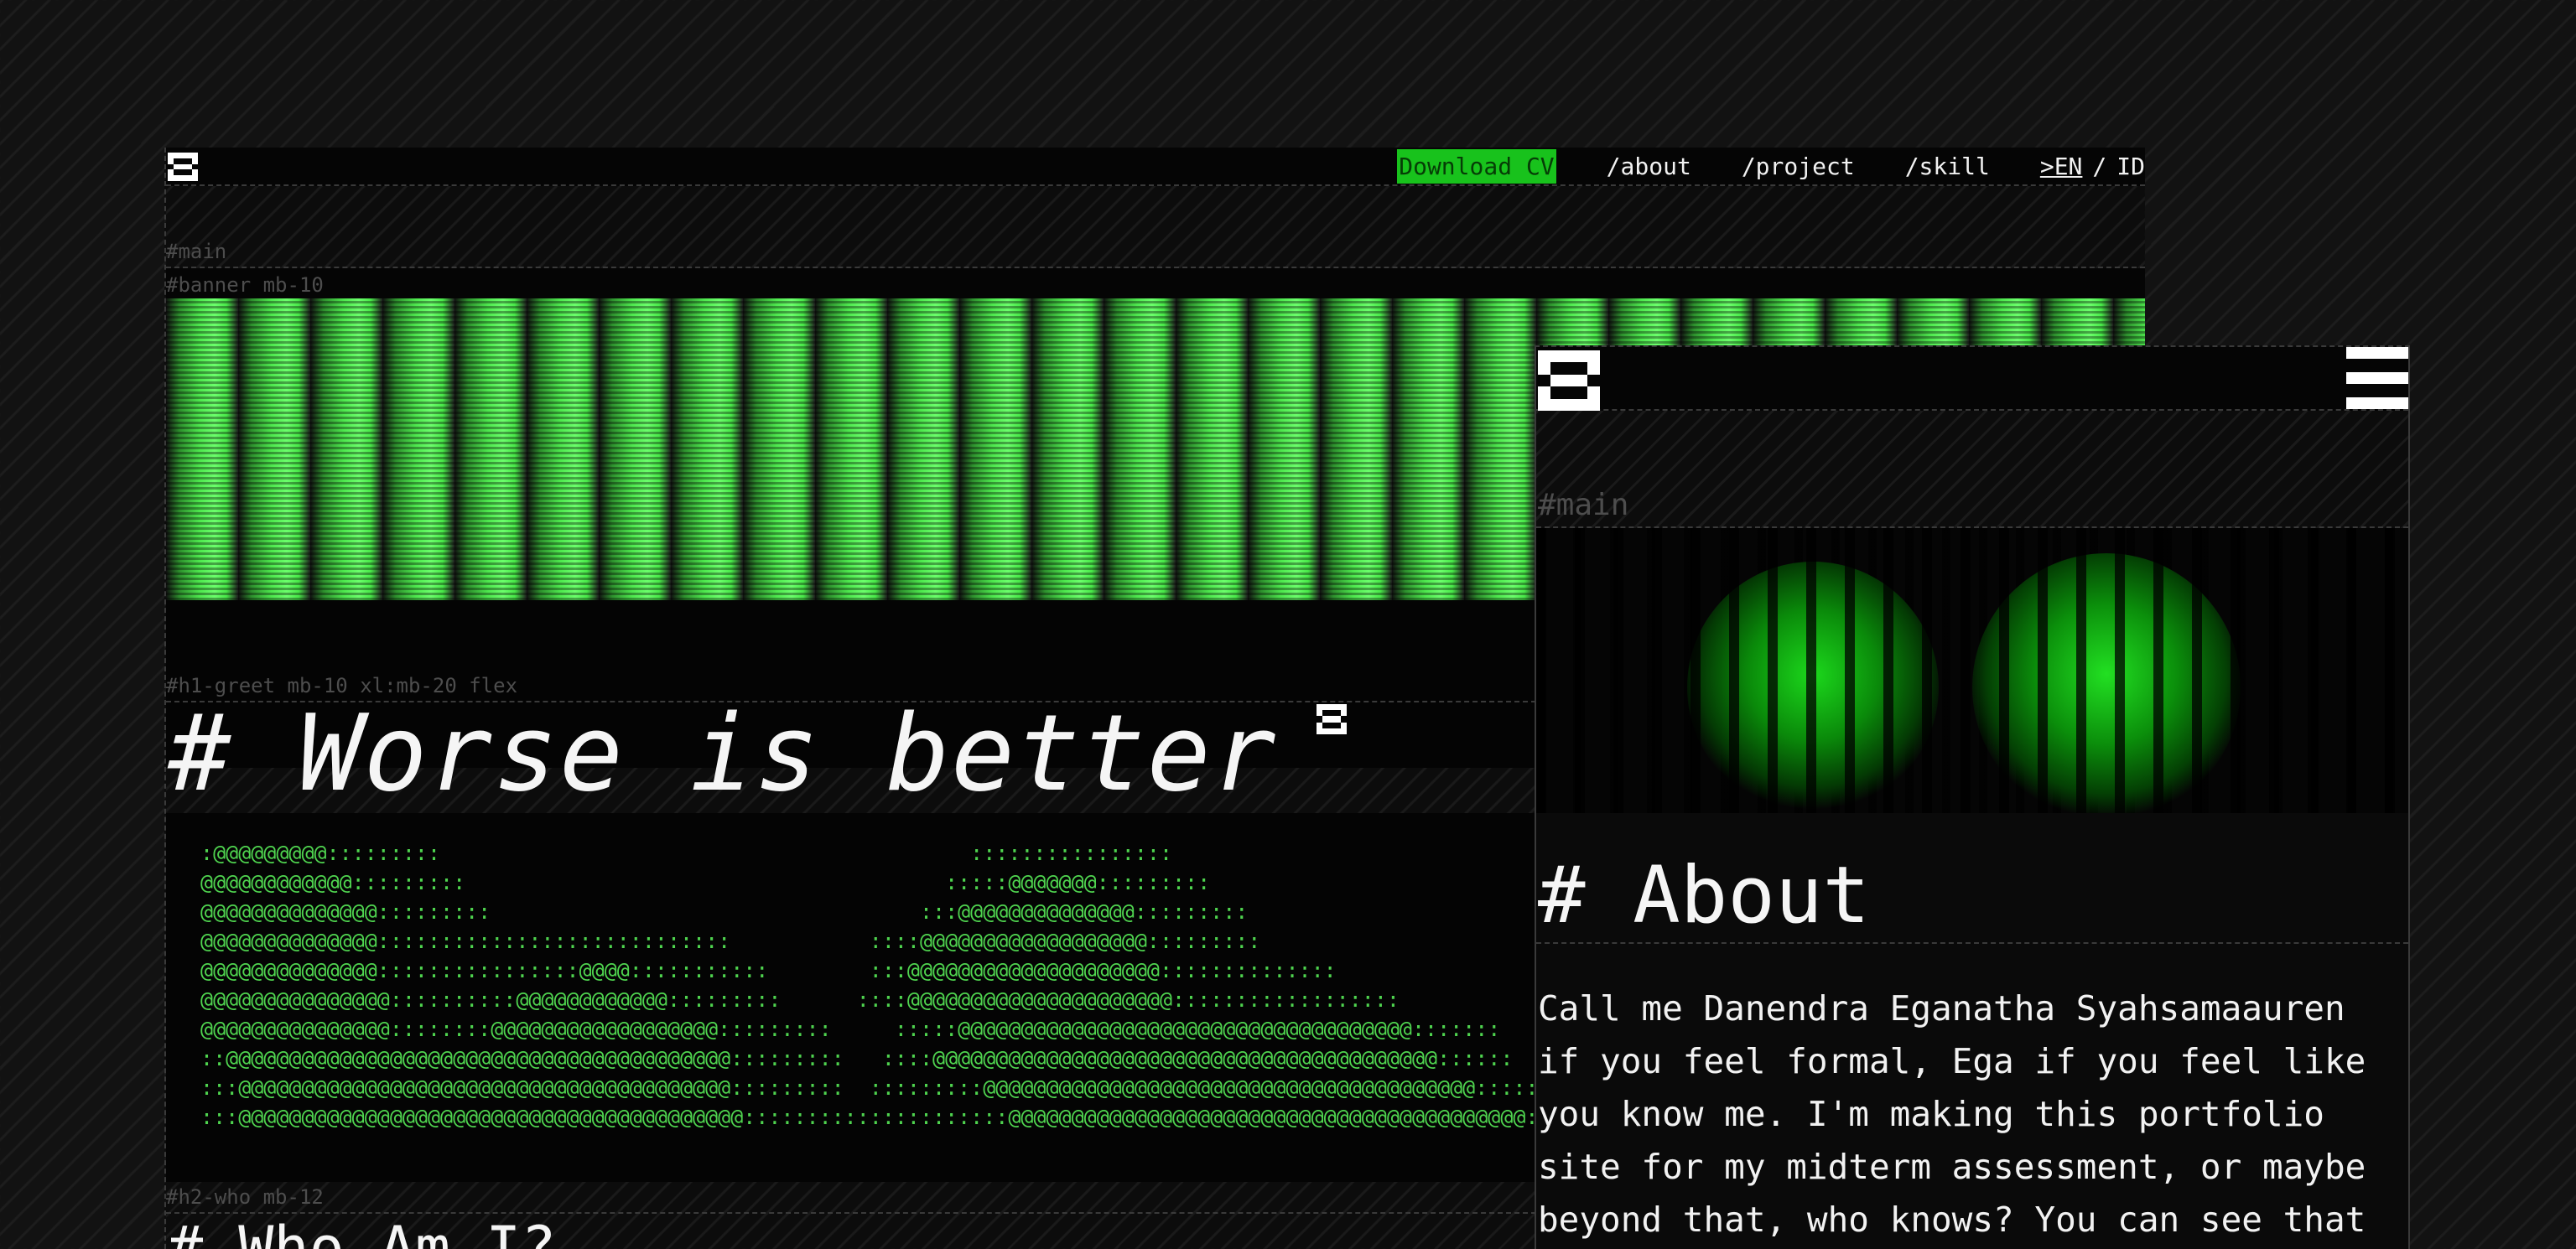 This screenshot has height=1249, width=2576. I want to click on headline: # Worse is better, so click(723, 753).